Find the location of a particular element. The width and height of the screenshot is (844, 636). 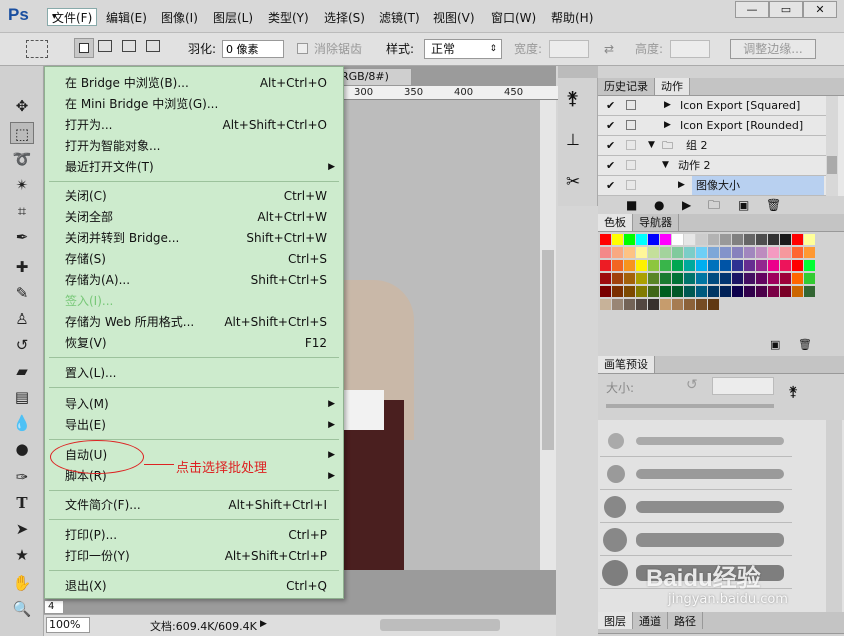

tab-layers: 图层 is located at coordinates (615, 620).